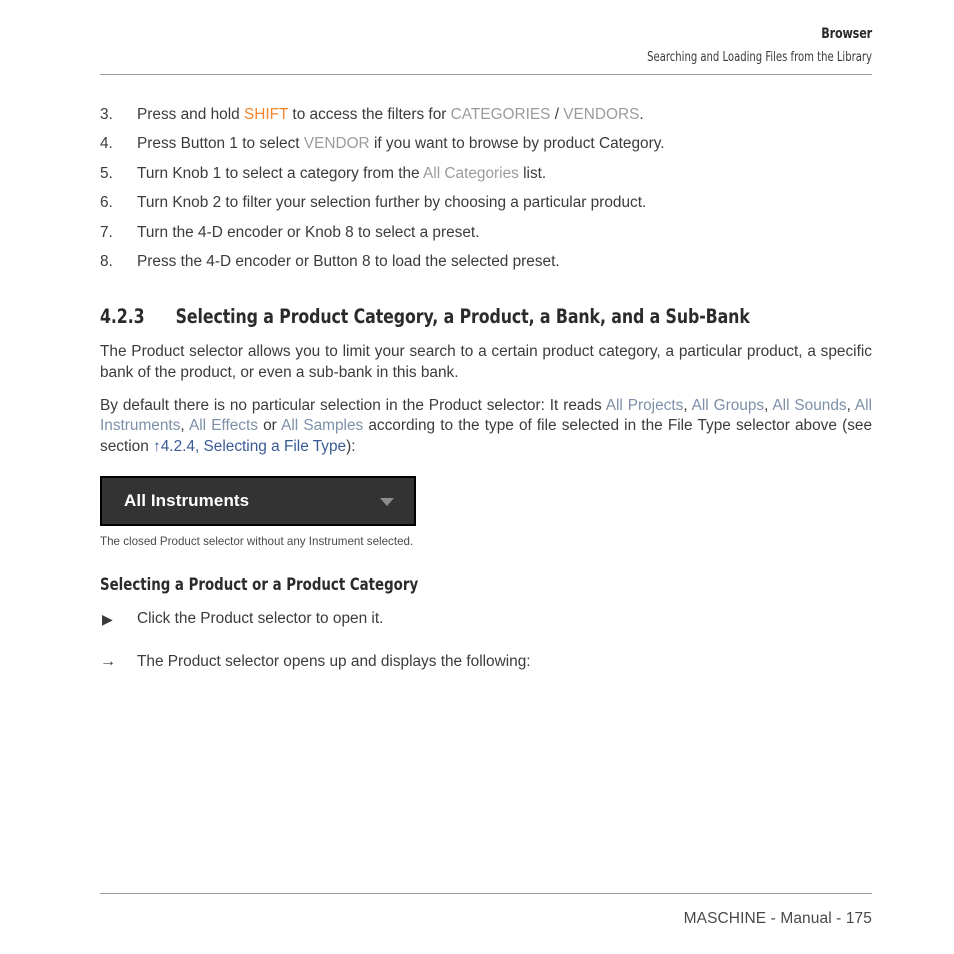 Image resolution: width=954 pixels, height=954 pixels. I want to click on list-item-number: 4., so click(106, 144).